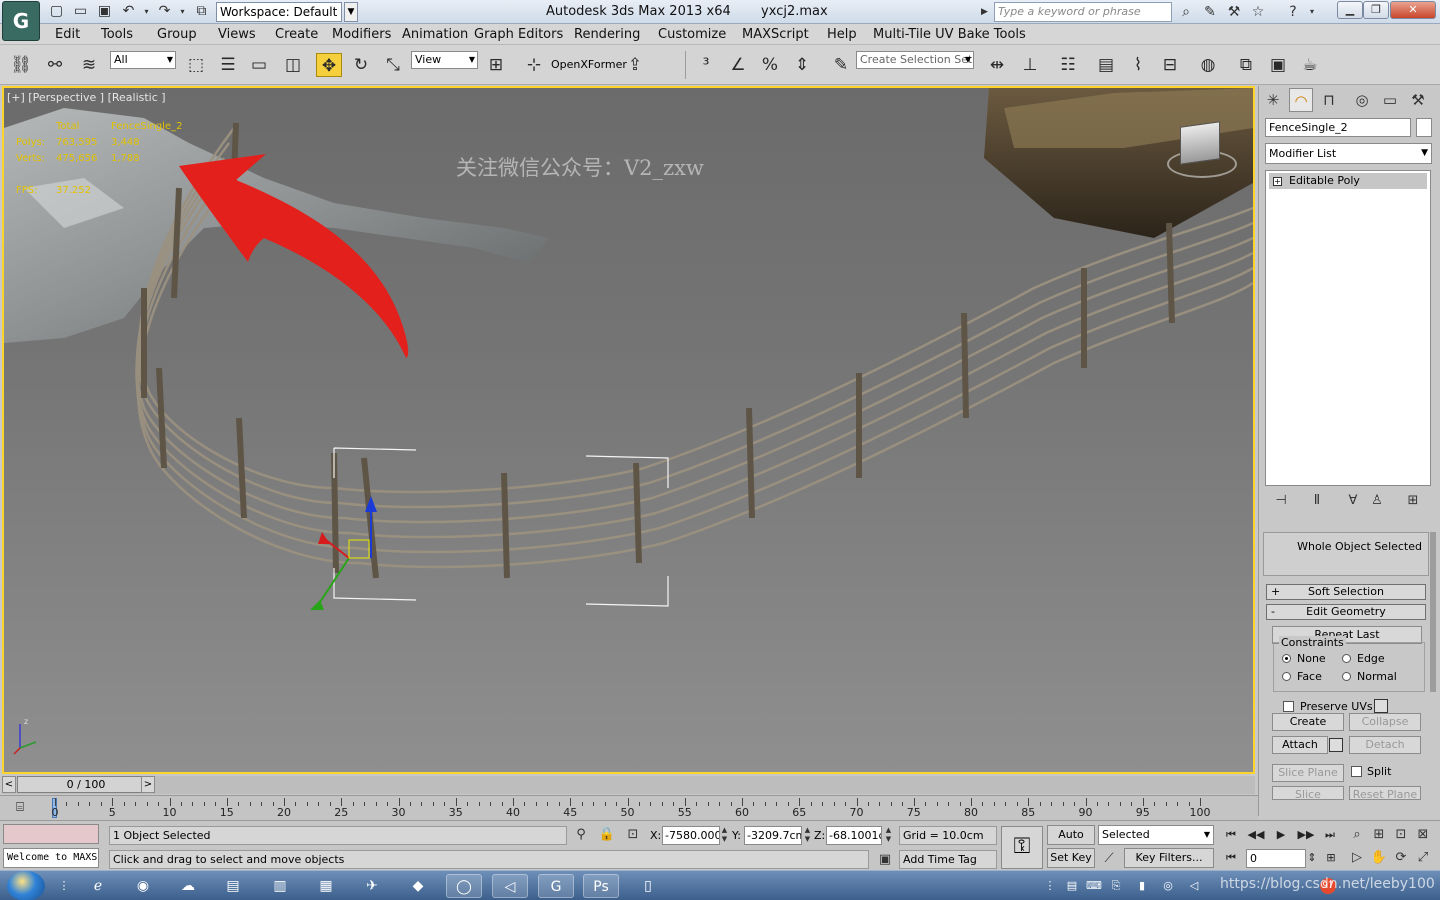 This screenshot has width=1440, height=900. Describe the element at coordinates (601, 886) in the screenshot. I see `photoshop-icon: Ps` at that location.